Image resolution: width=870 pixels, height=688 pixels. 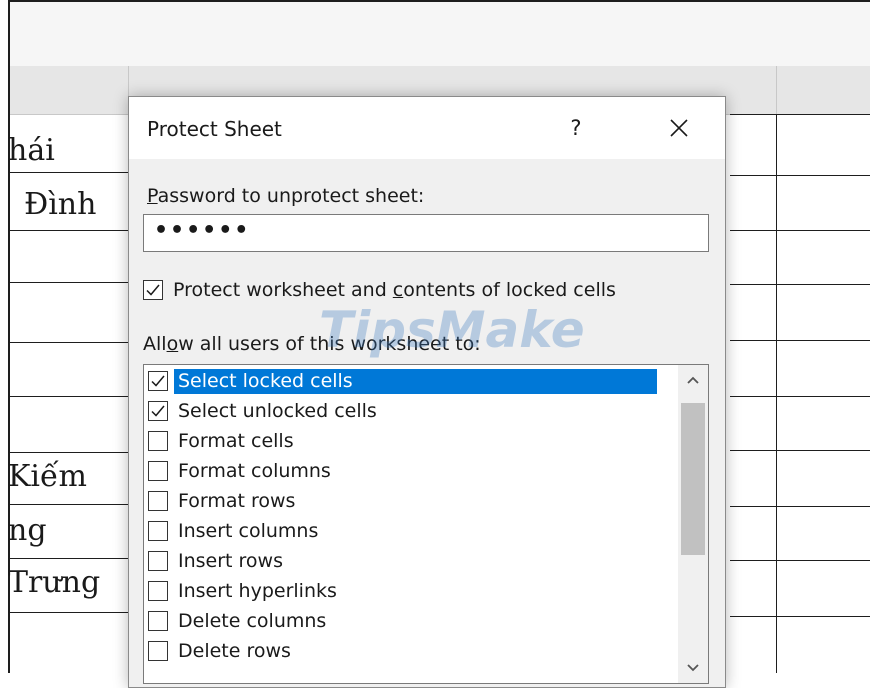 I want to click on cell-text: ng, so click(x=27, y=530).